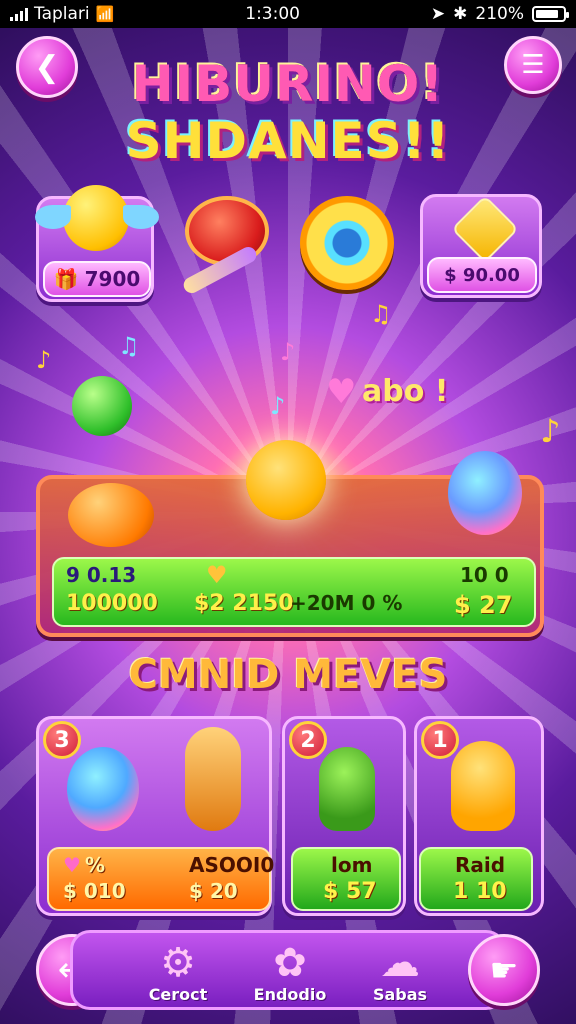  I want to click on nav-item-settings: ⚙ Ceroct, so click(178, 972).